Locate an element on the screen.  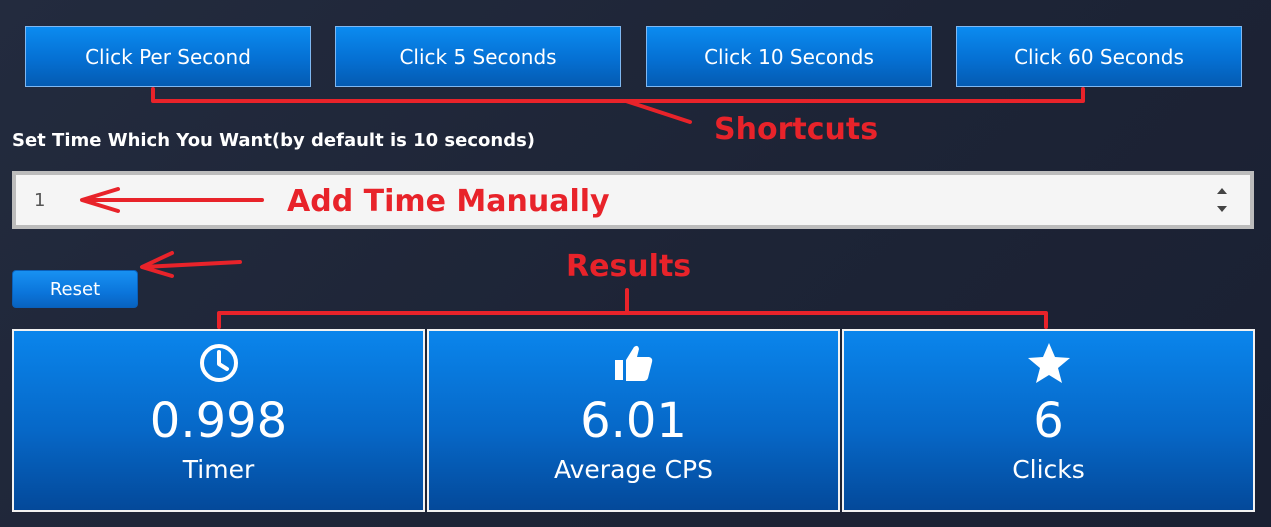
average-cps-value: 6.01 is located at coordinates (633, 421).